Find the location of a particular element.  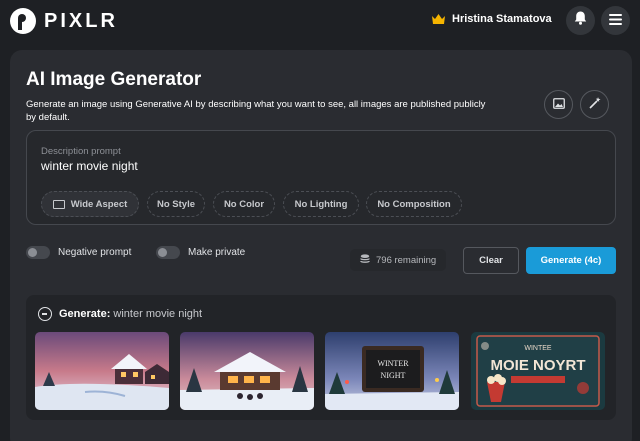

make-private-label: Make private is located at coordinates (217, 252).